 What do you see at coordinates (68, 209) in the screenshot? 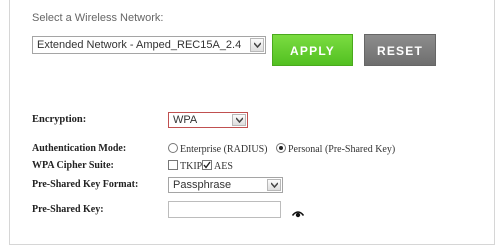
I see `pre-shared-key-label: Pre-Shared Key:` at bounding box center [68, 209].